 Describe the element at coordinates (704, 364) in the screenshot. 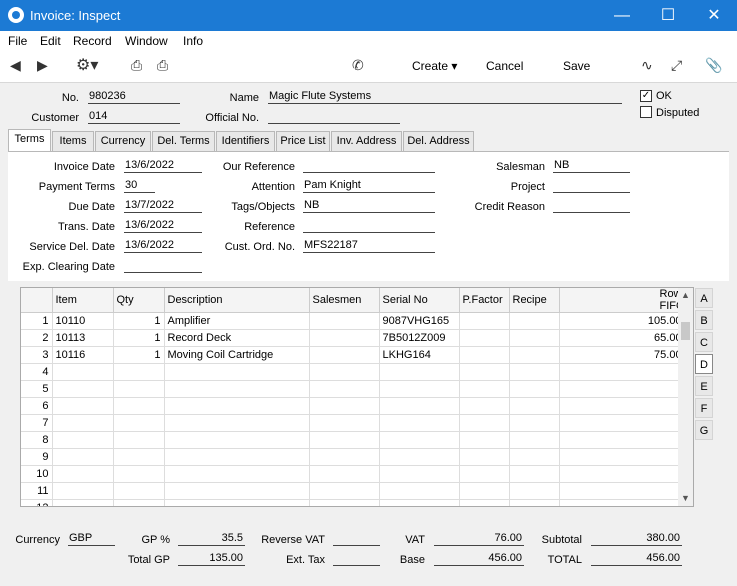

I see `side-tab-d: D` at that location.